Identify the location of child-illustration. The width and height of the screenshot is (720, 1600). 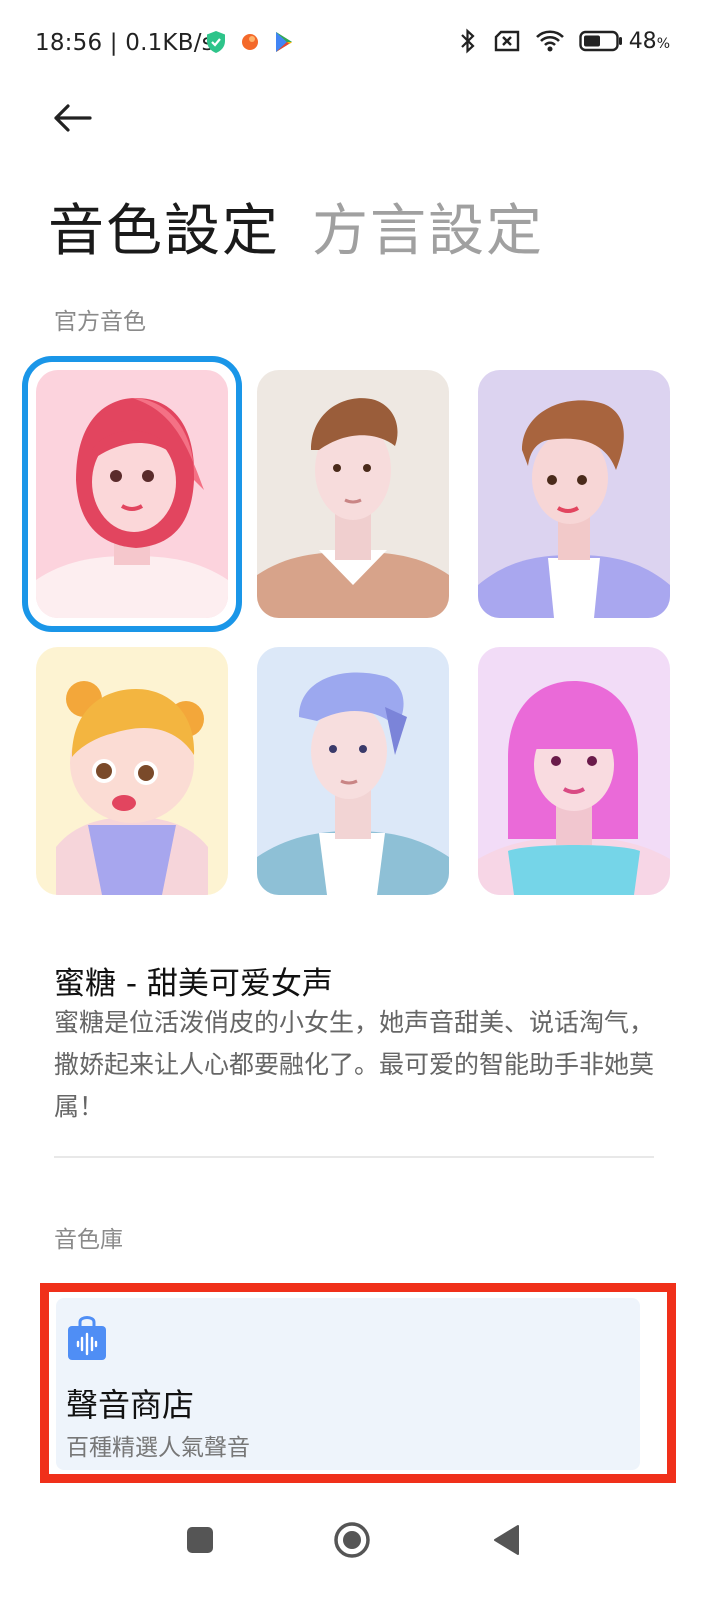
(132, 771).